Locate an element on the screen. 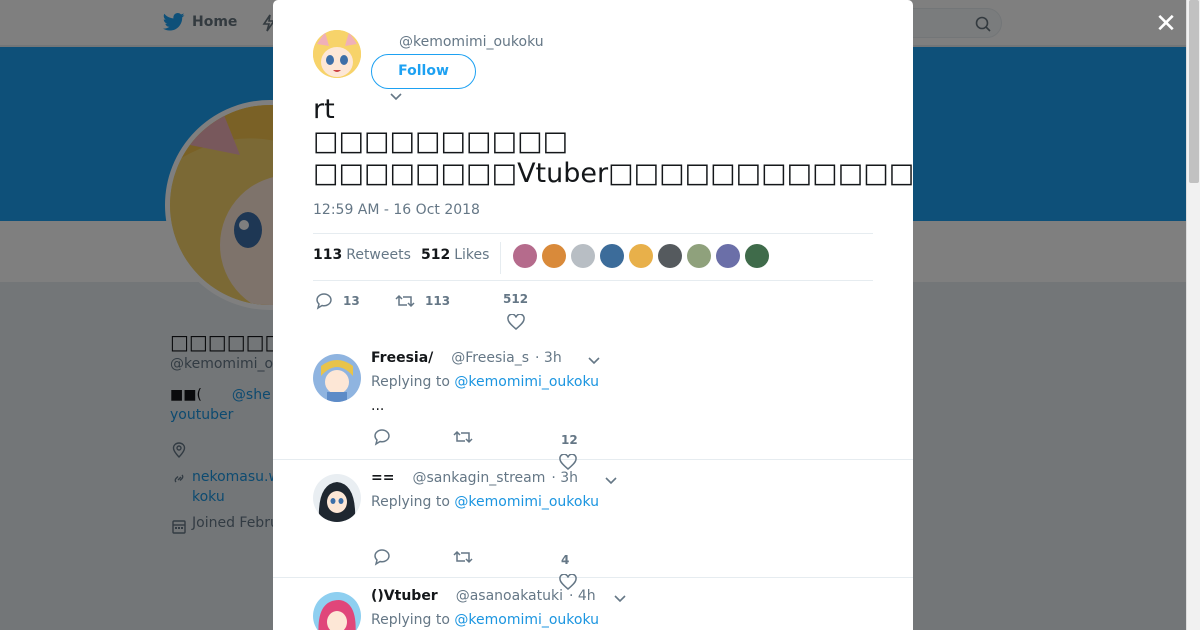 The image size is (1200, 630). likes-count: 512 is located at coordinates (436, 255).